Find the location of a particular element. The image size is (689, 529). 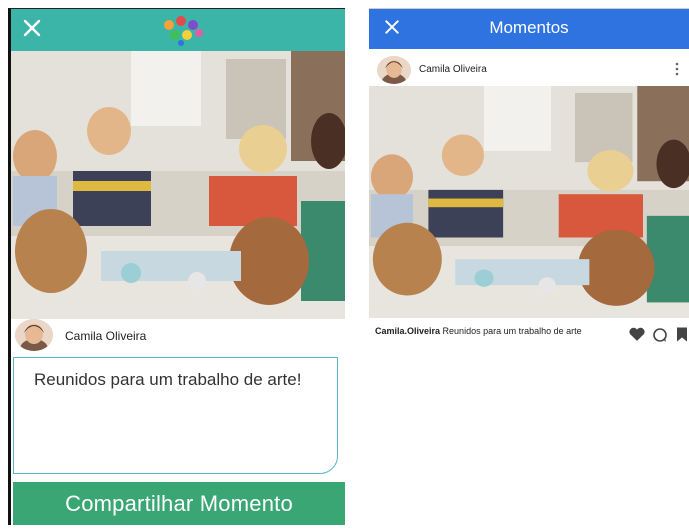

post-text-input: Reunidos para um trabalho de arte! is located at coordinates (175, 415).